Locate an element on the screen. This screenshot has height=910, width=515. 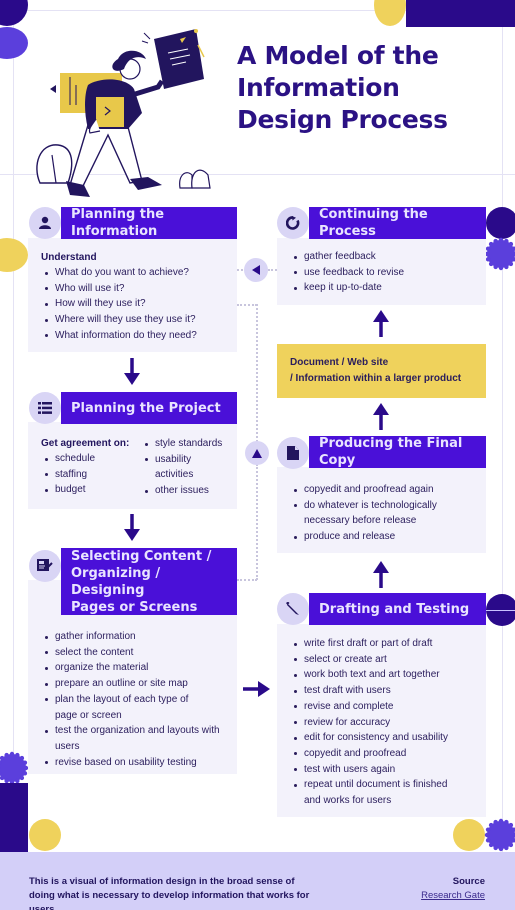
list-item: copyedit and proofread again is located at coordinates (385, 490).